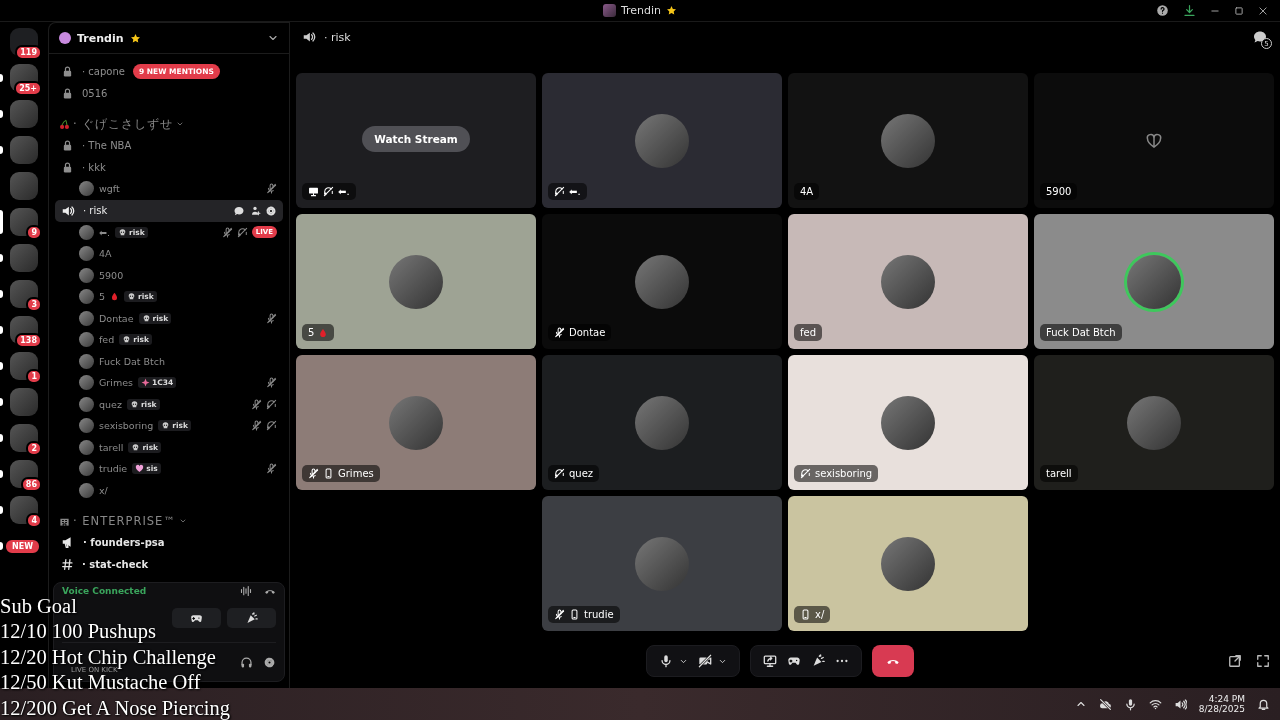  I want to click on activity-button, so click(196, 618).